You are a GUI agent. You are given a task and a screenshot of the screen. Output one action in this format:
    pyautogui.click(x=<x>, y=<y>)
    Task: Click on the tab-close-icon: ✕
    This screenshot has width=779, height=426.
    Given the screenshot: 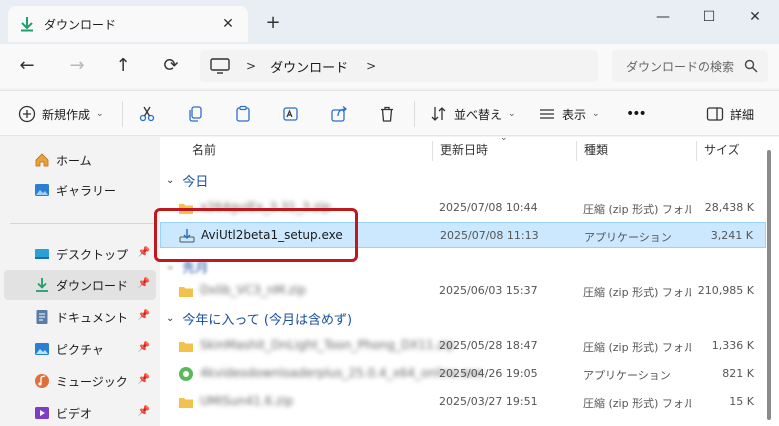 What is the action you would take?
    pyautogui.click(x=228, y=24)
    